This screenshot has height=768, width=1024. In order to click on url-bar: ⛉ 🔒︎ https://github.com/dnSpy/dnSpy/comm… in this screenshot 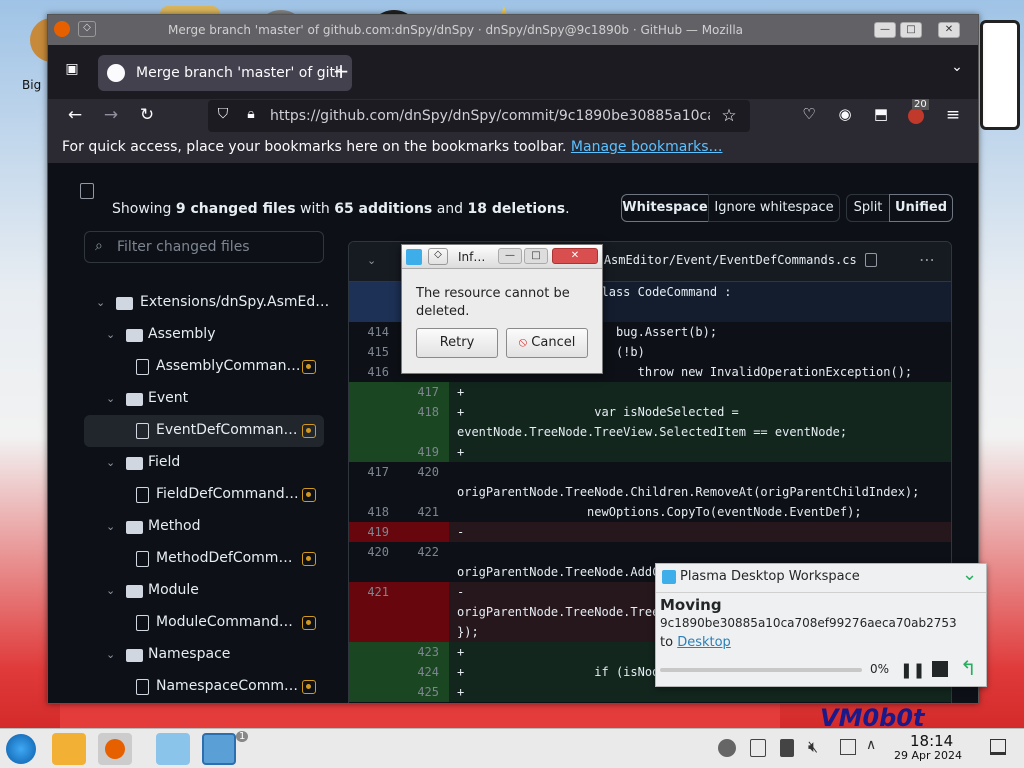, I will do `click(479, 116)`.